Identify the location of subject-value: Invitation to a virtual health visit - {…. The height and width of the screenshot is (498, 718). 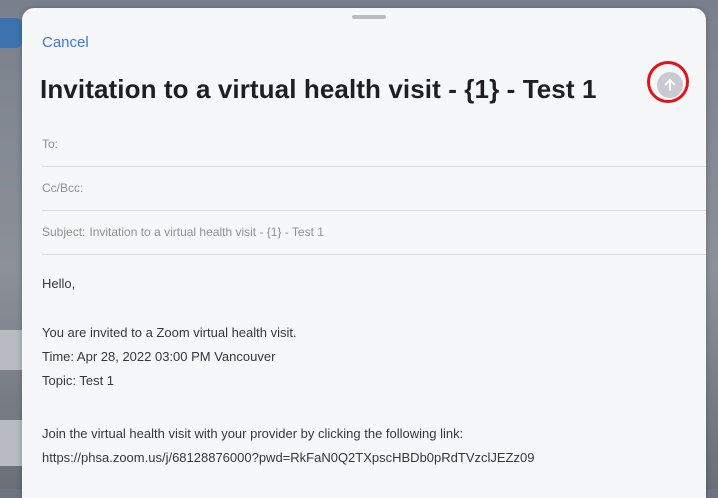
(206, 232).